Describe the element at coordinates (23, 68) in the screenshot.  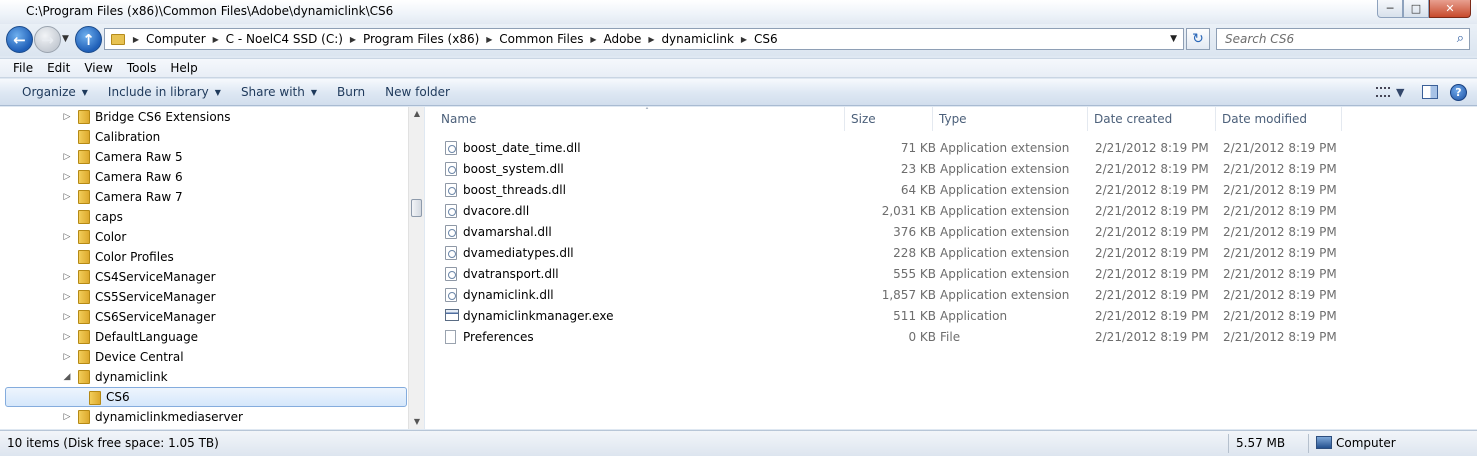
I see `menu-file: File` at that location.